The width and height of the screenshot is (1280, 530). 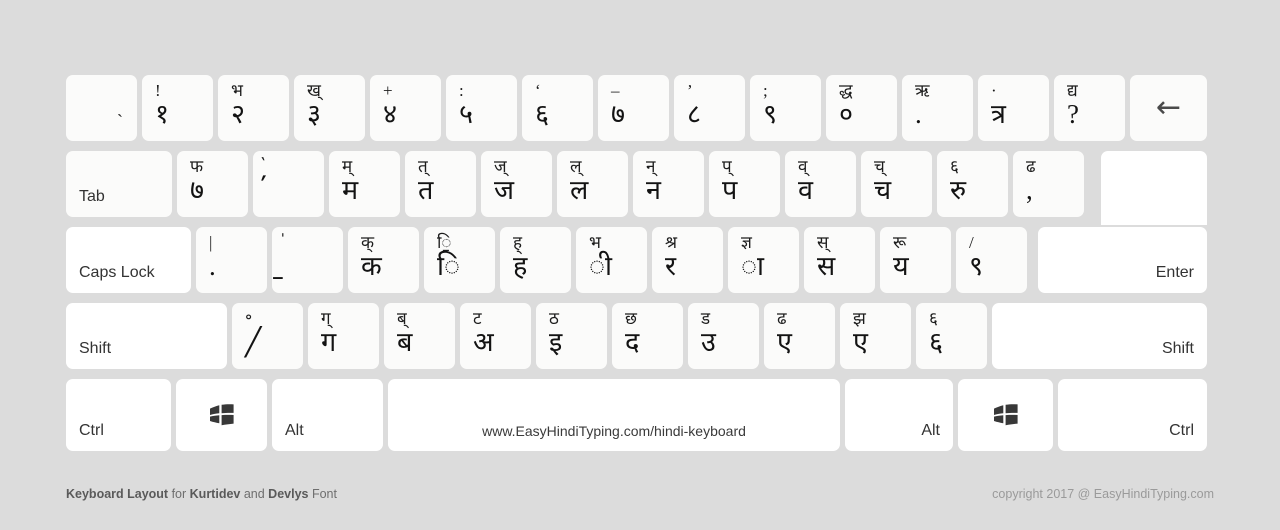 I want to click on key-n: डउ, so click(x=723, y=336).